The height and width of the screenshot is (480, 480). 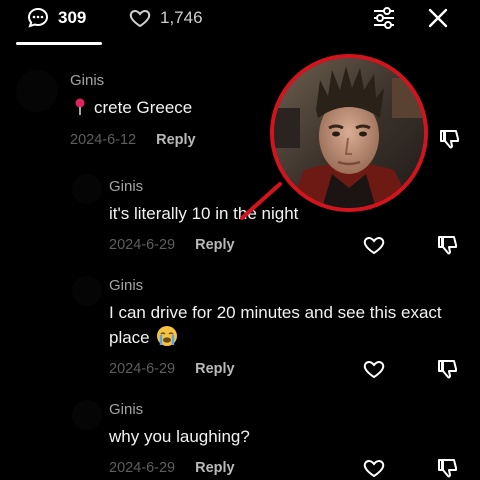 I want to click on reaction-photo-overlay, so click(x=349, y=133).